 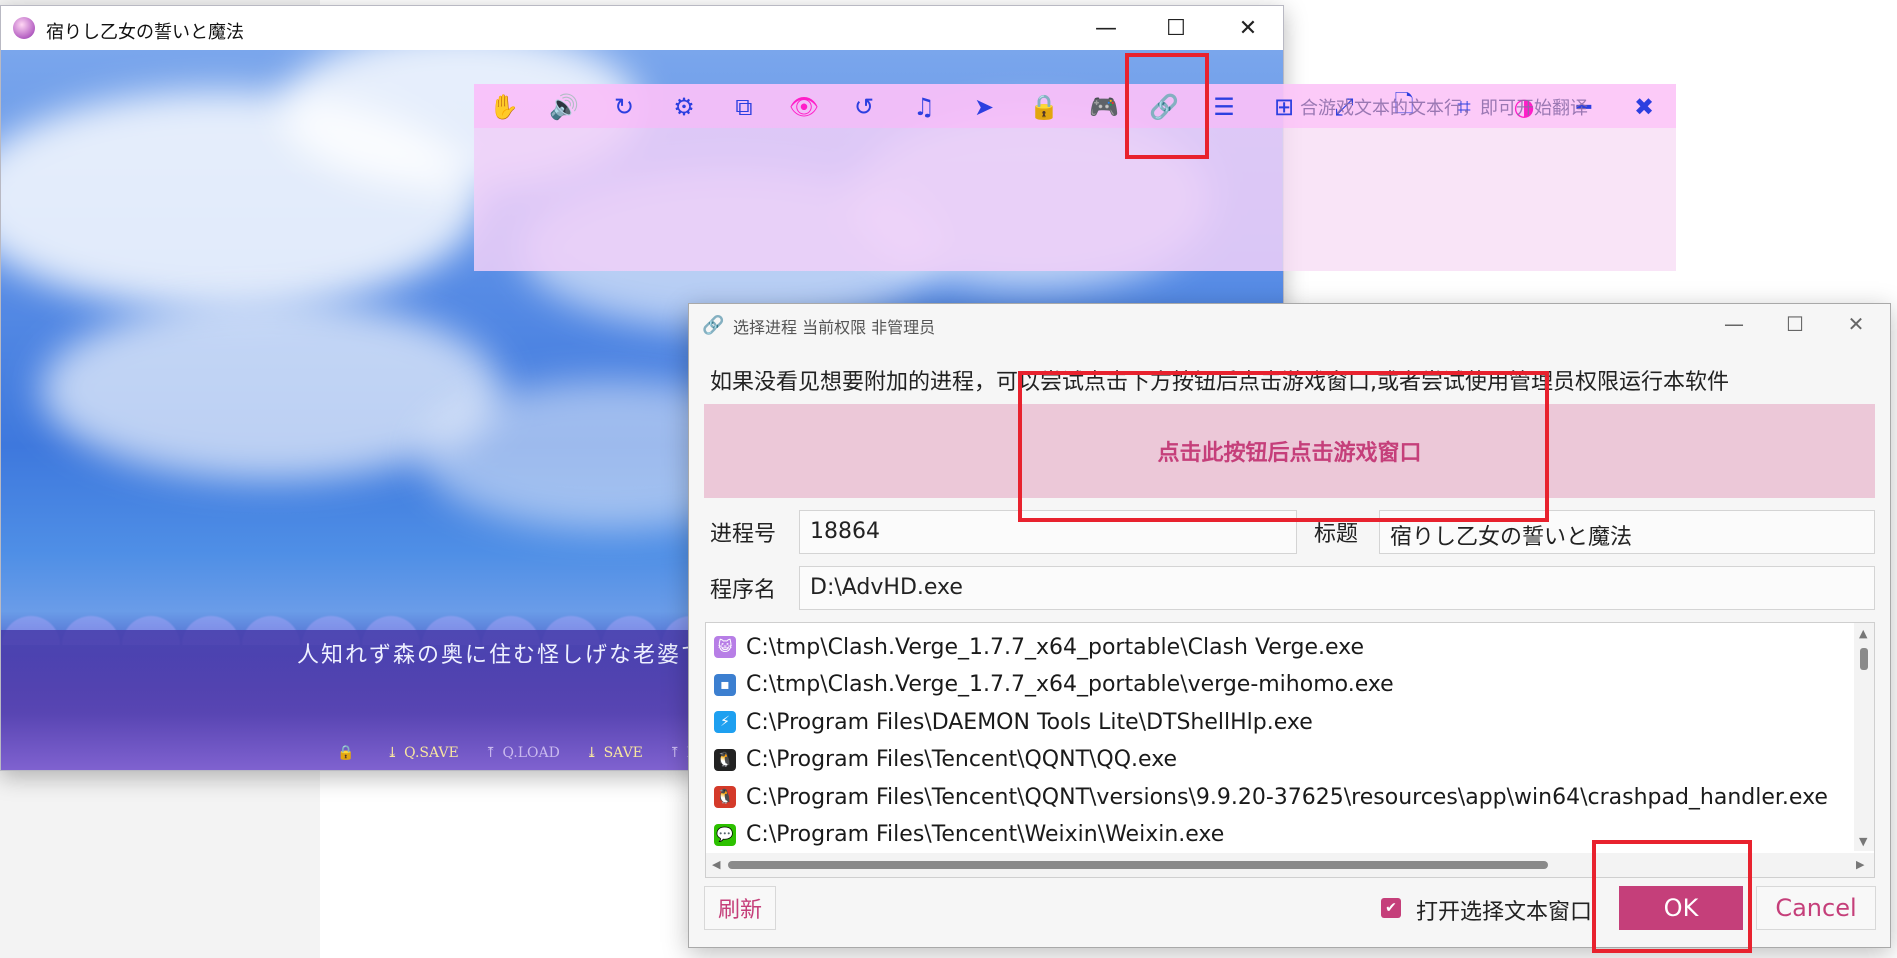 I want to click on app-icon: ▪, so click(x=725, y=684).